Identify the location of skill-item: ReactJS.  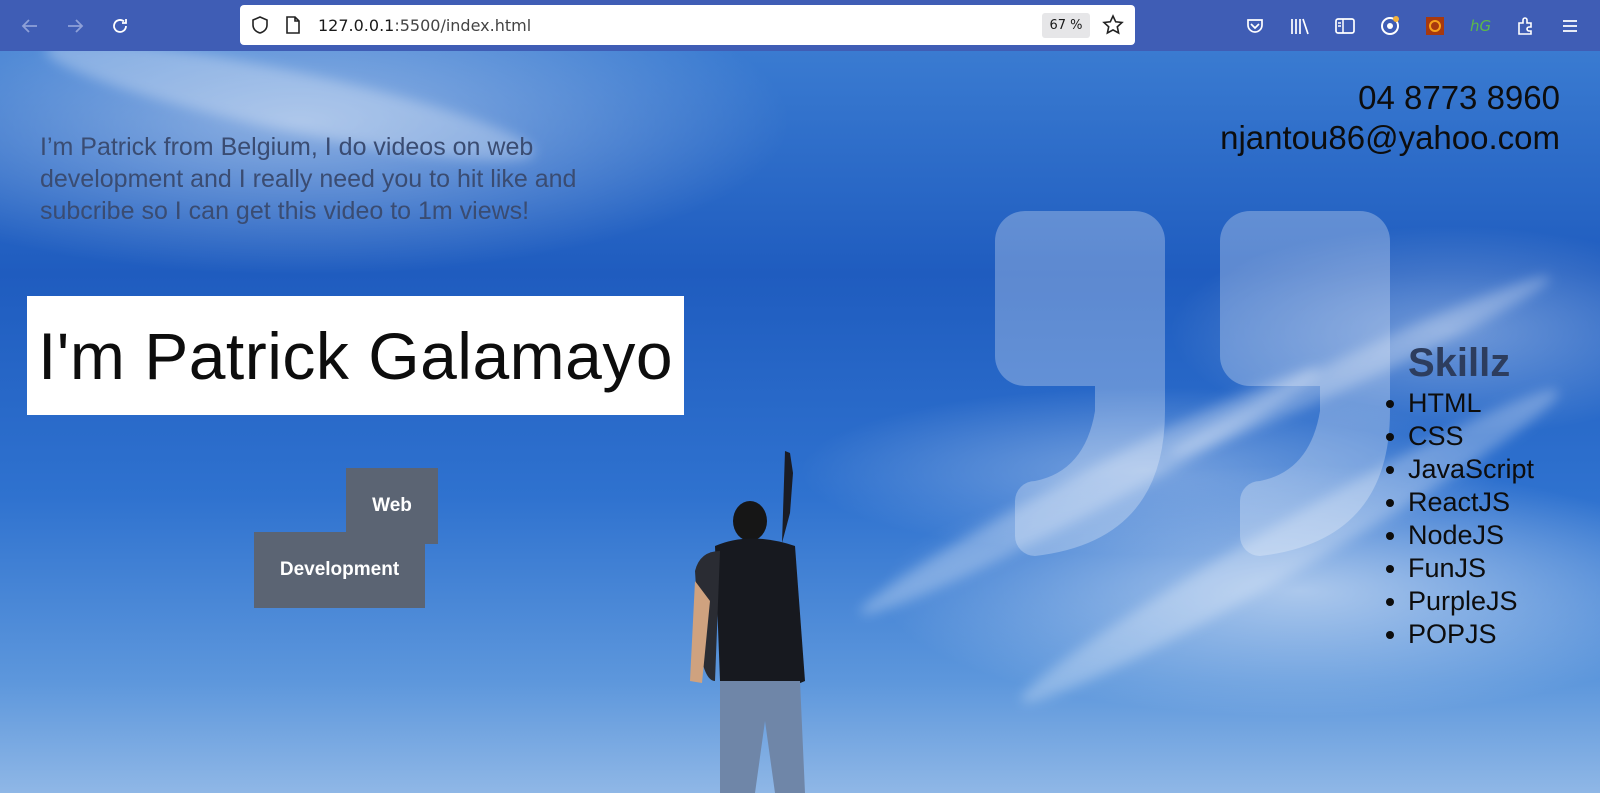
(1459, 502).